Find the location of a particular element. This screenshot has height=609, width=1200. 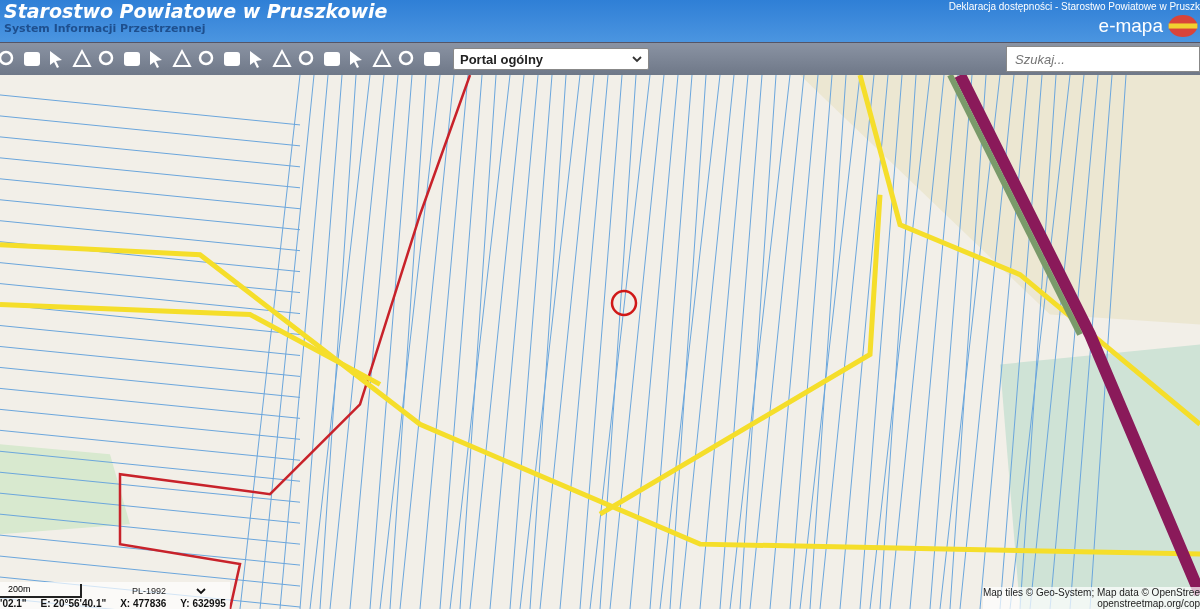

coordinate-text: X: 477836 is located at coordinates (143, 603).